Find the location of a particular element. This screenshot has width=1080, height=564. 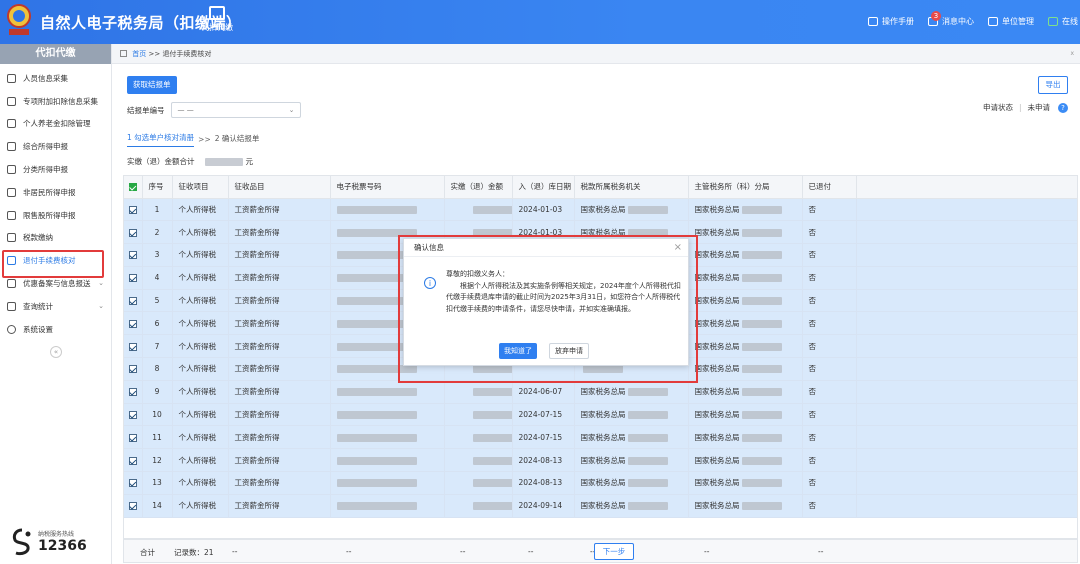

sidebar-item-settings: 系统设置 is located at coordinates (55, 329).